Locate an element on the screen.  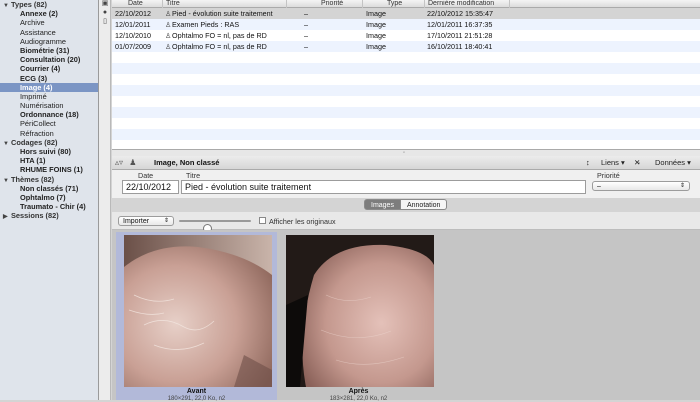
sidebar-label: Assistance is located at coordinates (38, 32).